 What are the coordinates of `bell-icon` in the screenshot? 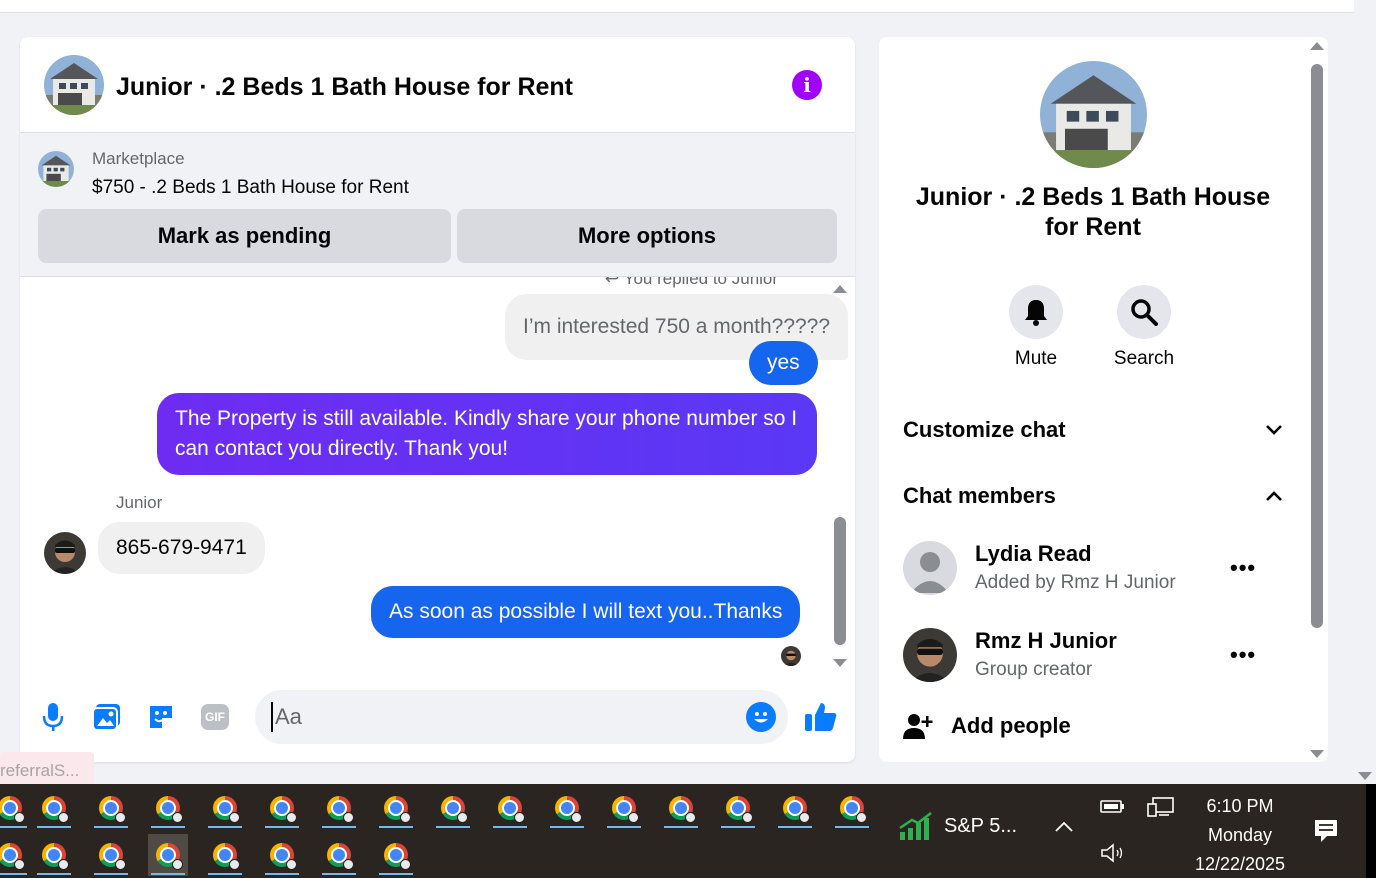 It's located at (1036, 313).